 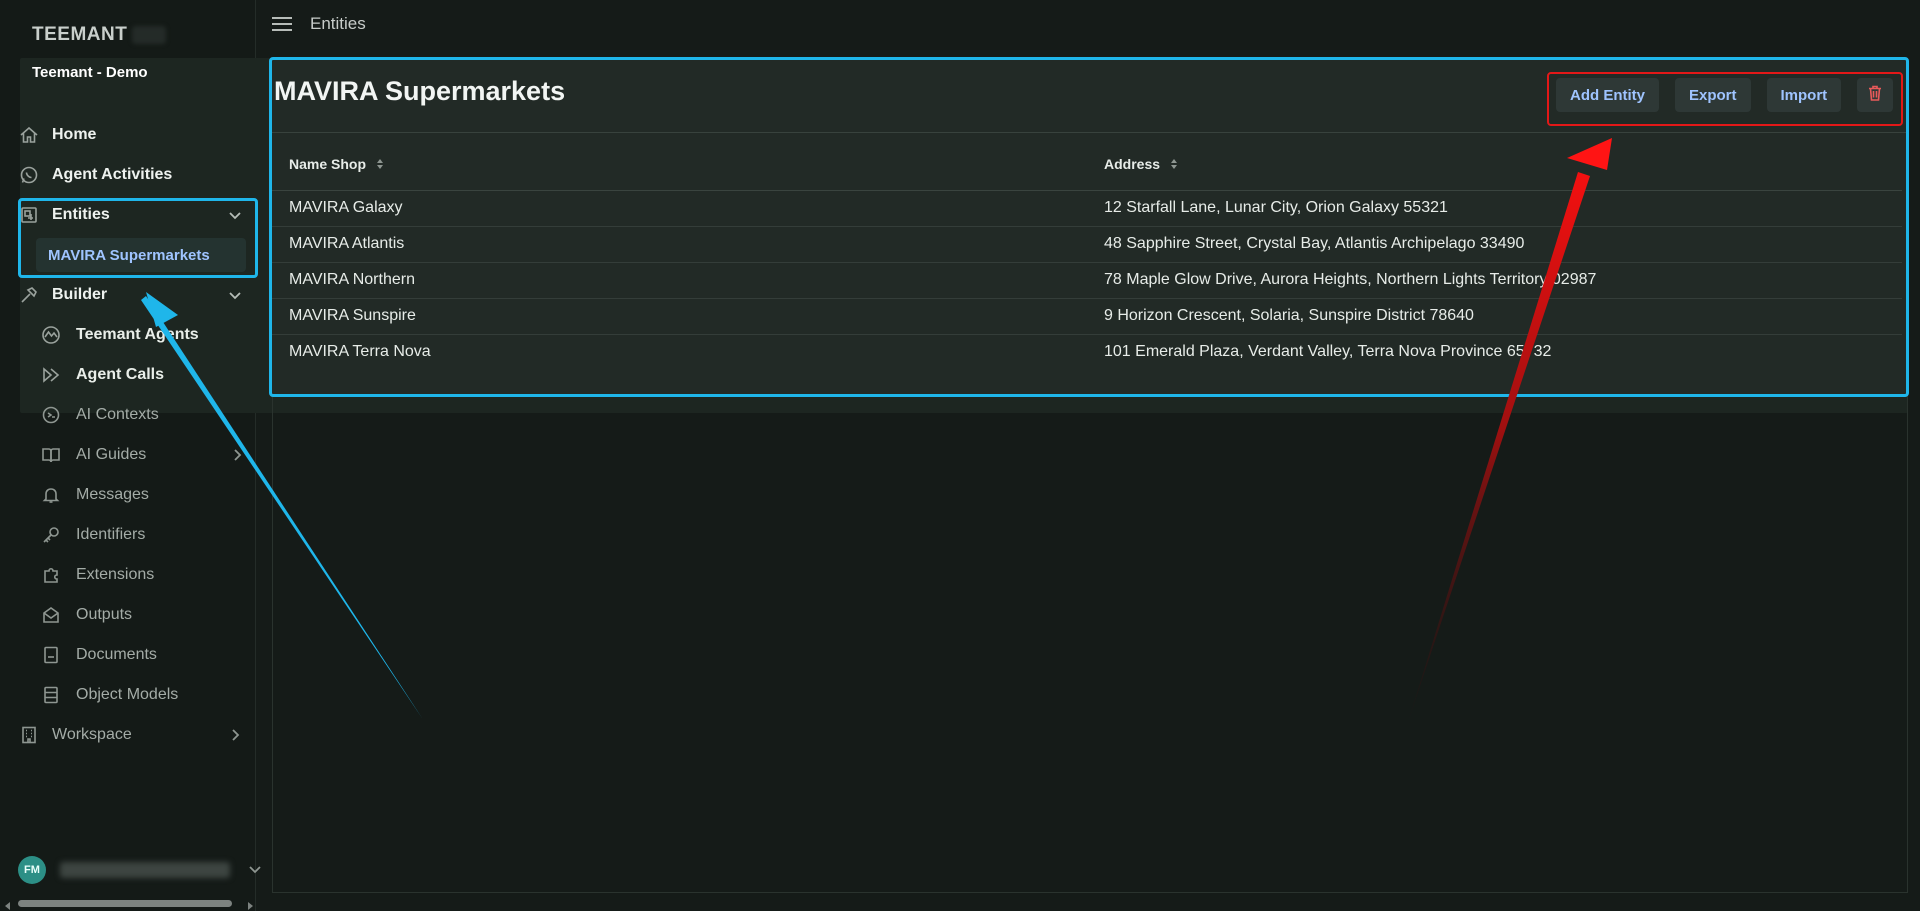 What do you see at coordinates (92, 734) in the screenshot?
I see `sidebar-item-label: Workspace` at bounding box center [92, 734].